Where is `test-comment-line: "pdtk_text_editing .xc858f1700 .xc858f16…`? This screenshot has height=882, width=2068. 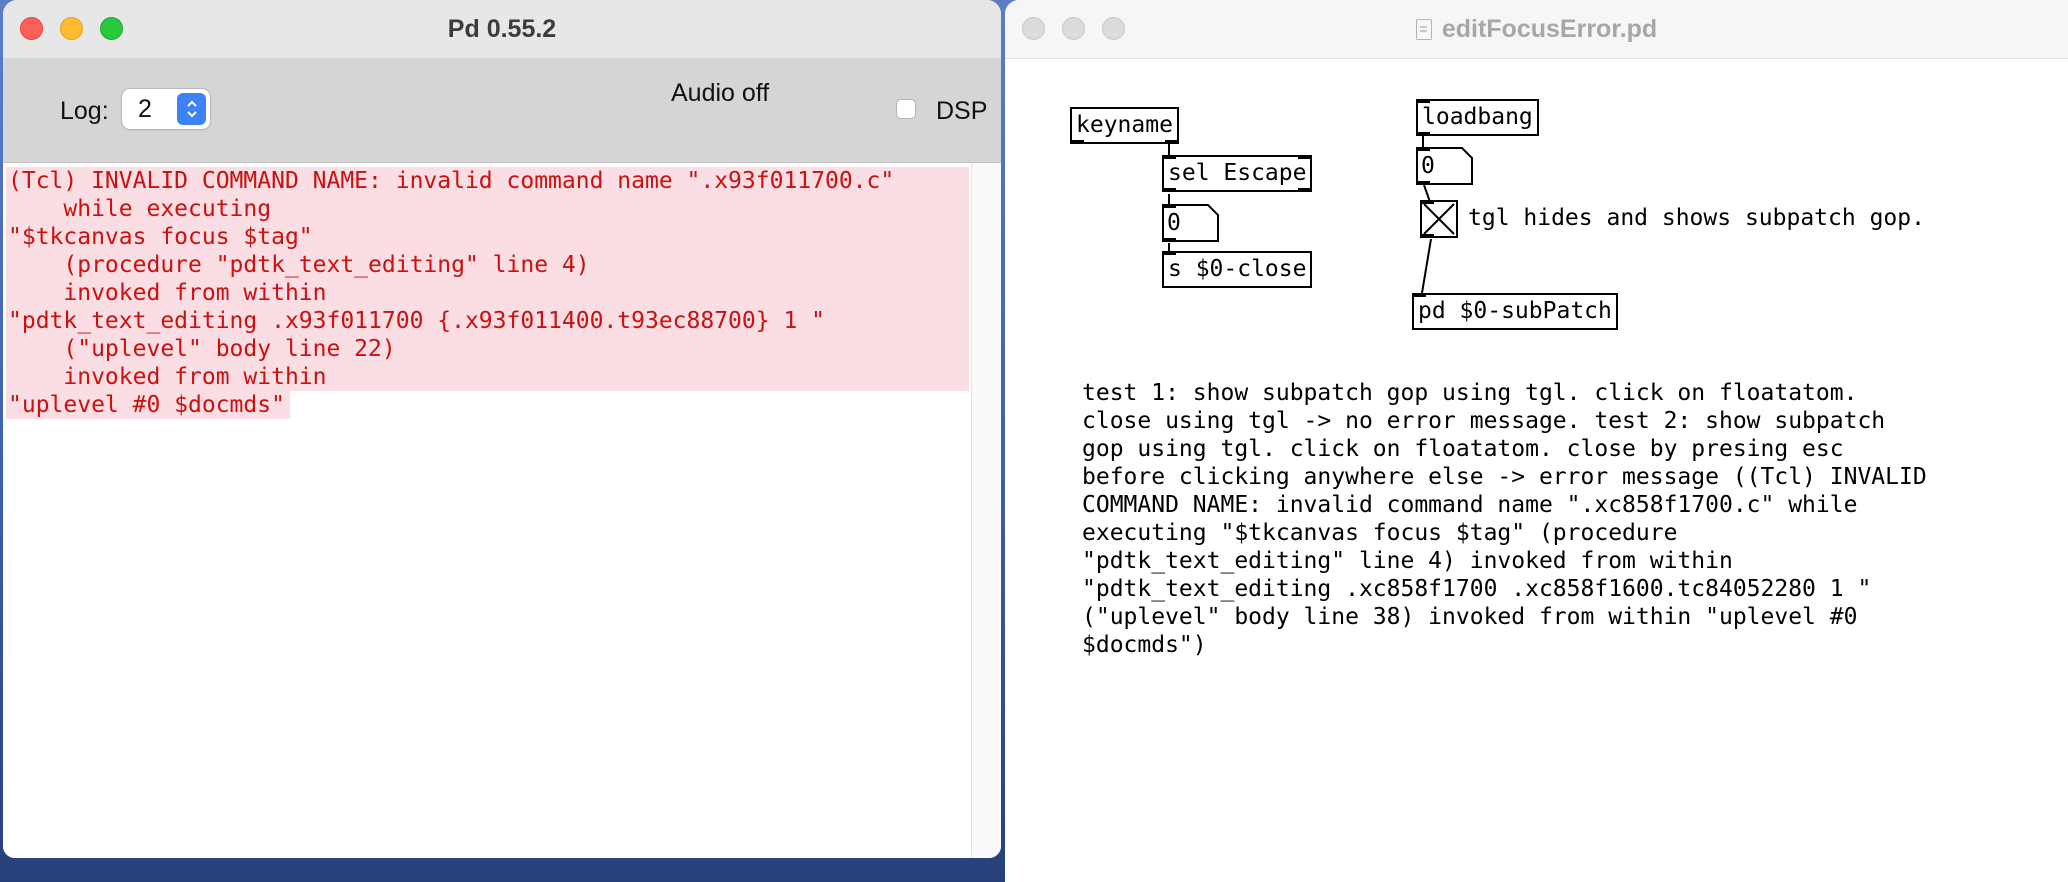 test-comment-line: "pdtk_text_editing .xc858f1700 .xc858f16… is located at coordinates (1477, 589).